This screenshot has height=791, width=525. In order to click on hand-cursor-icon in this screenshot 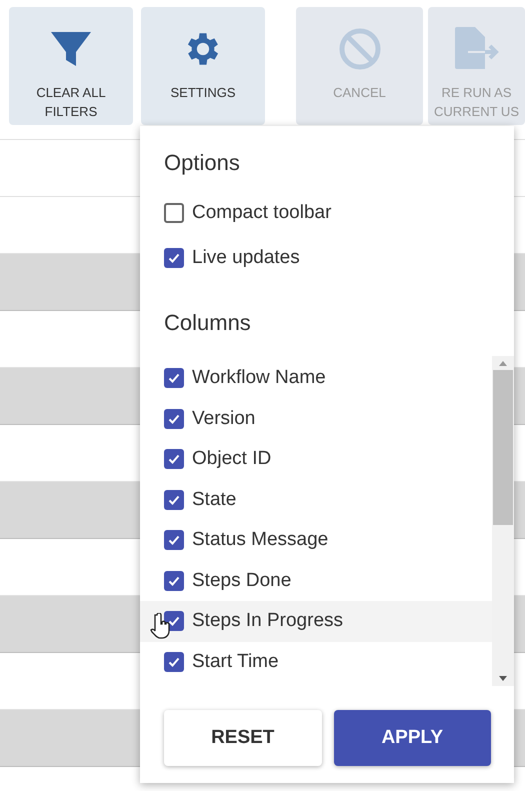, I will do `click(161, 626)`.